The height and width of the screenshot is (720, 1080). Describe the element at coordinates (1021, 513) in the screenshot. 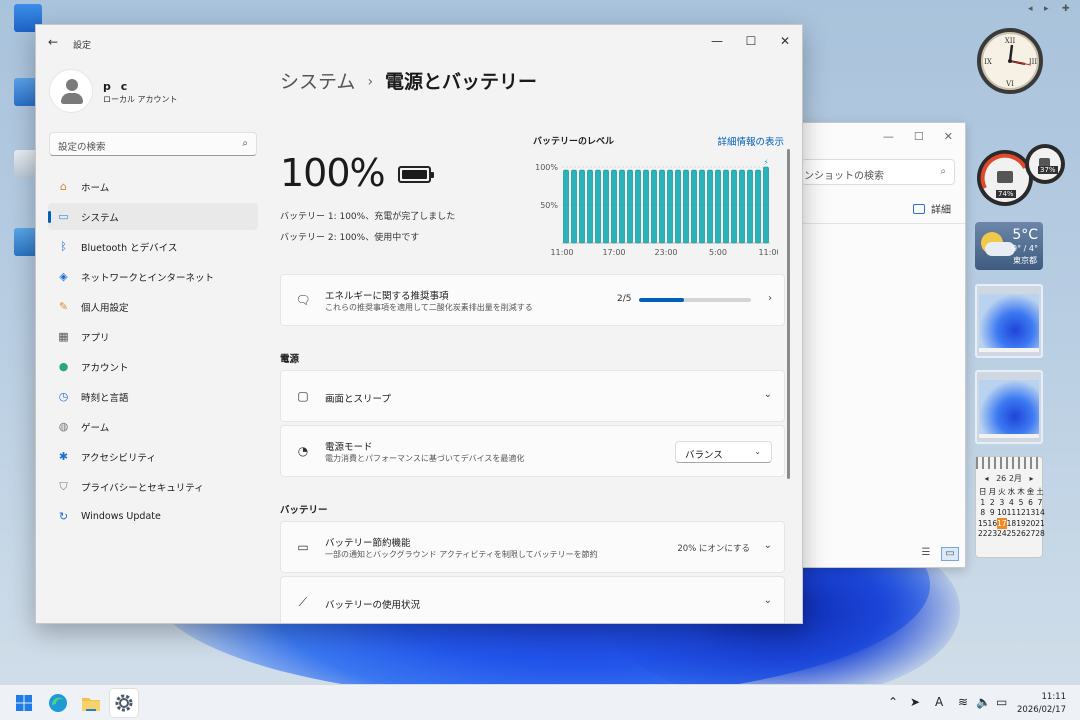

I see `calendar-day: 12` at that location.